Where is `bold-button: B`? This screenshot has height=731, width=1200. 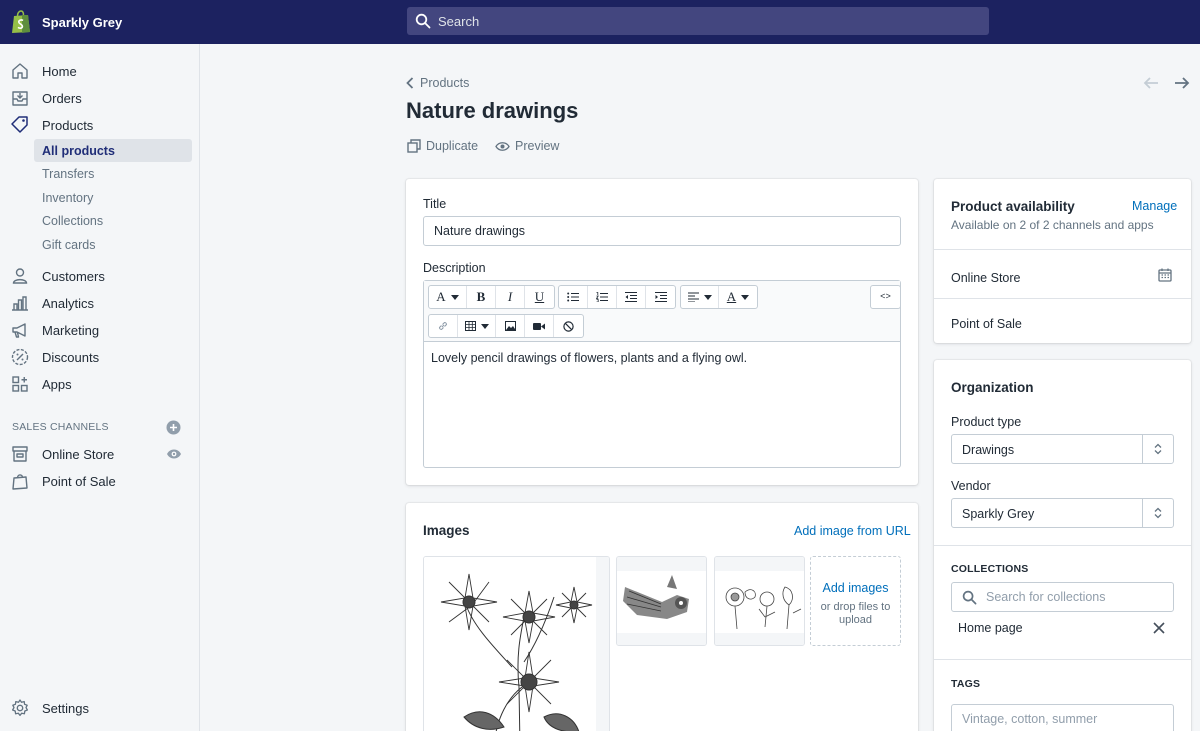 bold-button: B is located at coordinates (481, 297).